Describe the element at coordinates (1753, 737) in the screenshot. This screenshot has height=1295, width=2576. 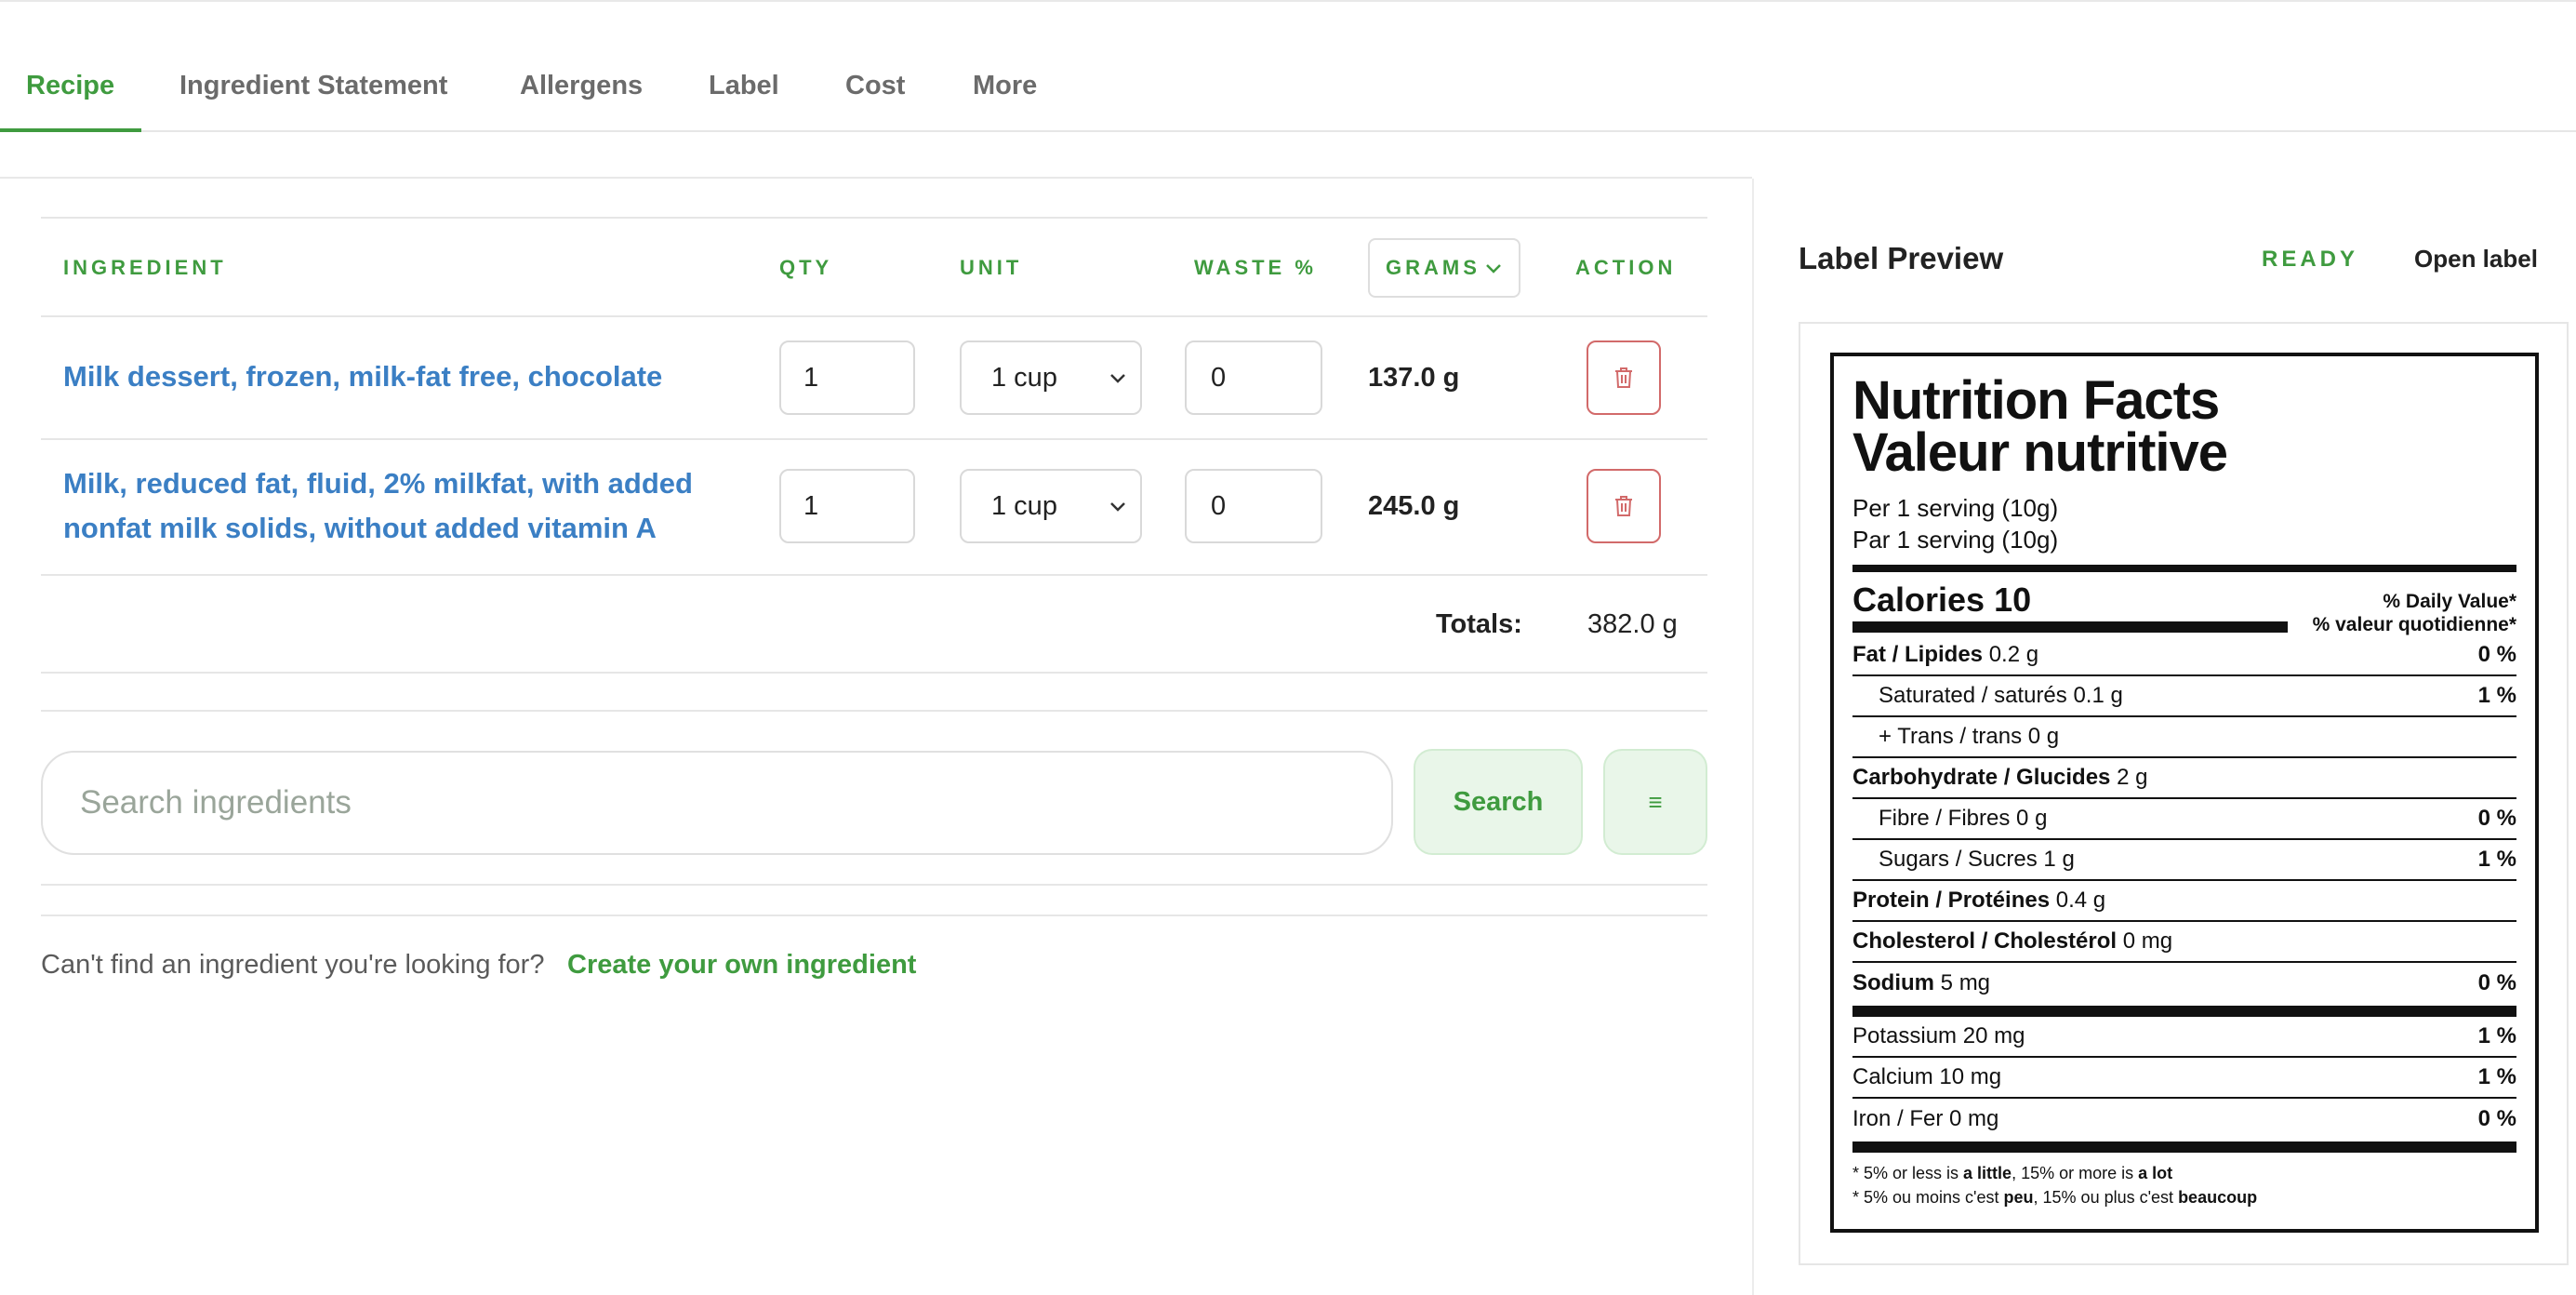
I see `column-divider` at that location.